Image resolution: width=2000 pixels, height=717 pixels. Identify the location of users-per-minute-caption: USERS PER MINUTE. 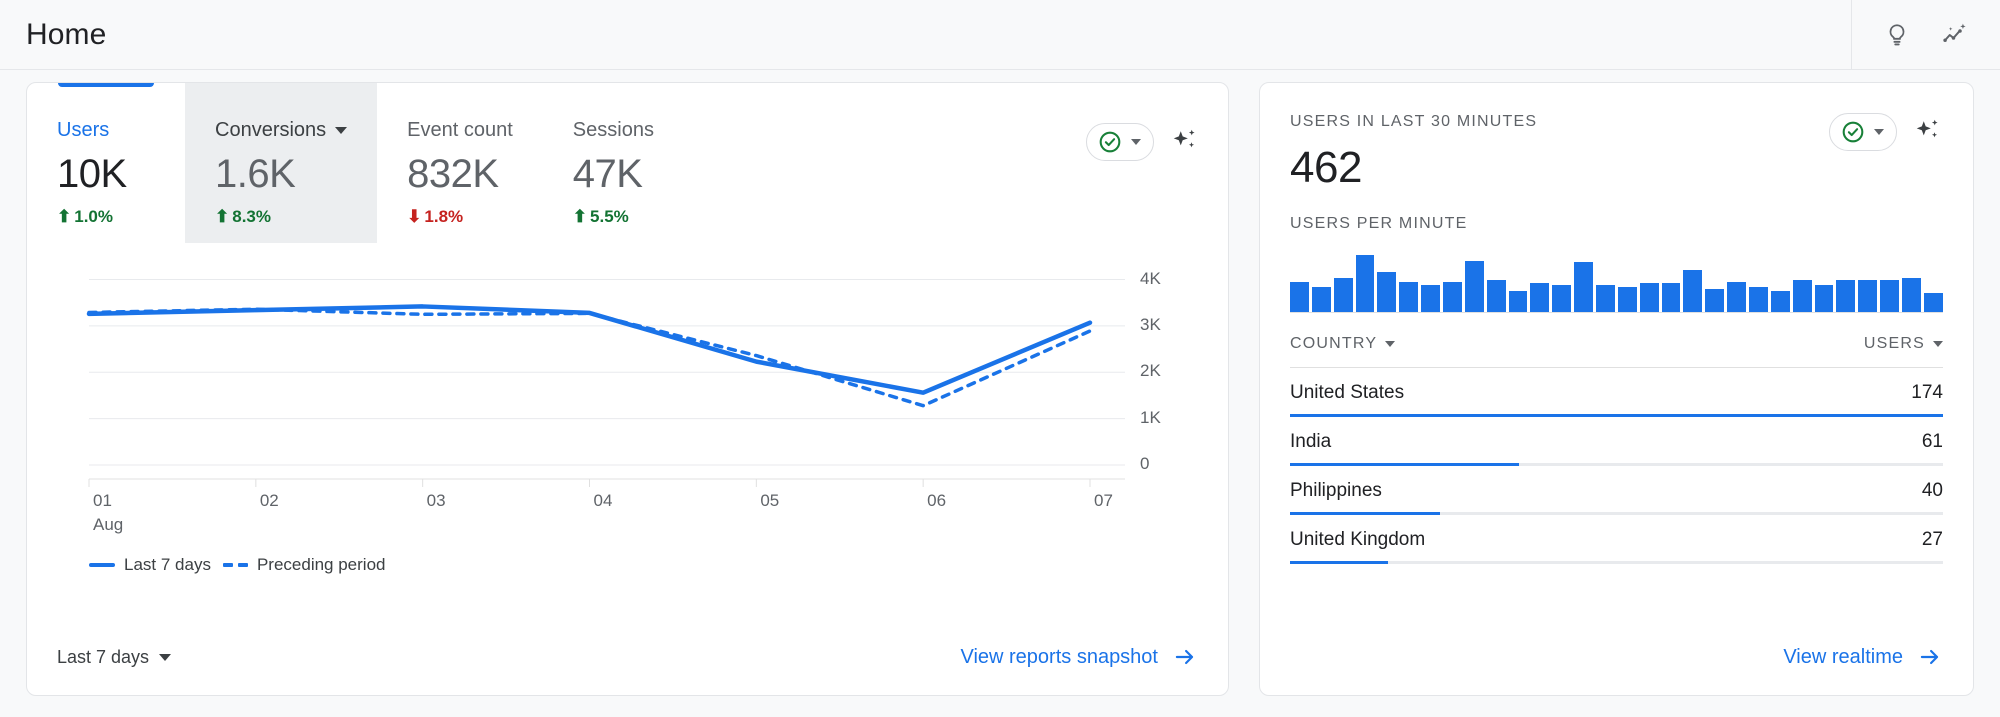
(1379, 223).